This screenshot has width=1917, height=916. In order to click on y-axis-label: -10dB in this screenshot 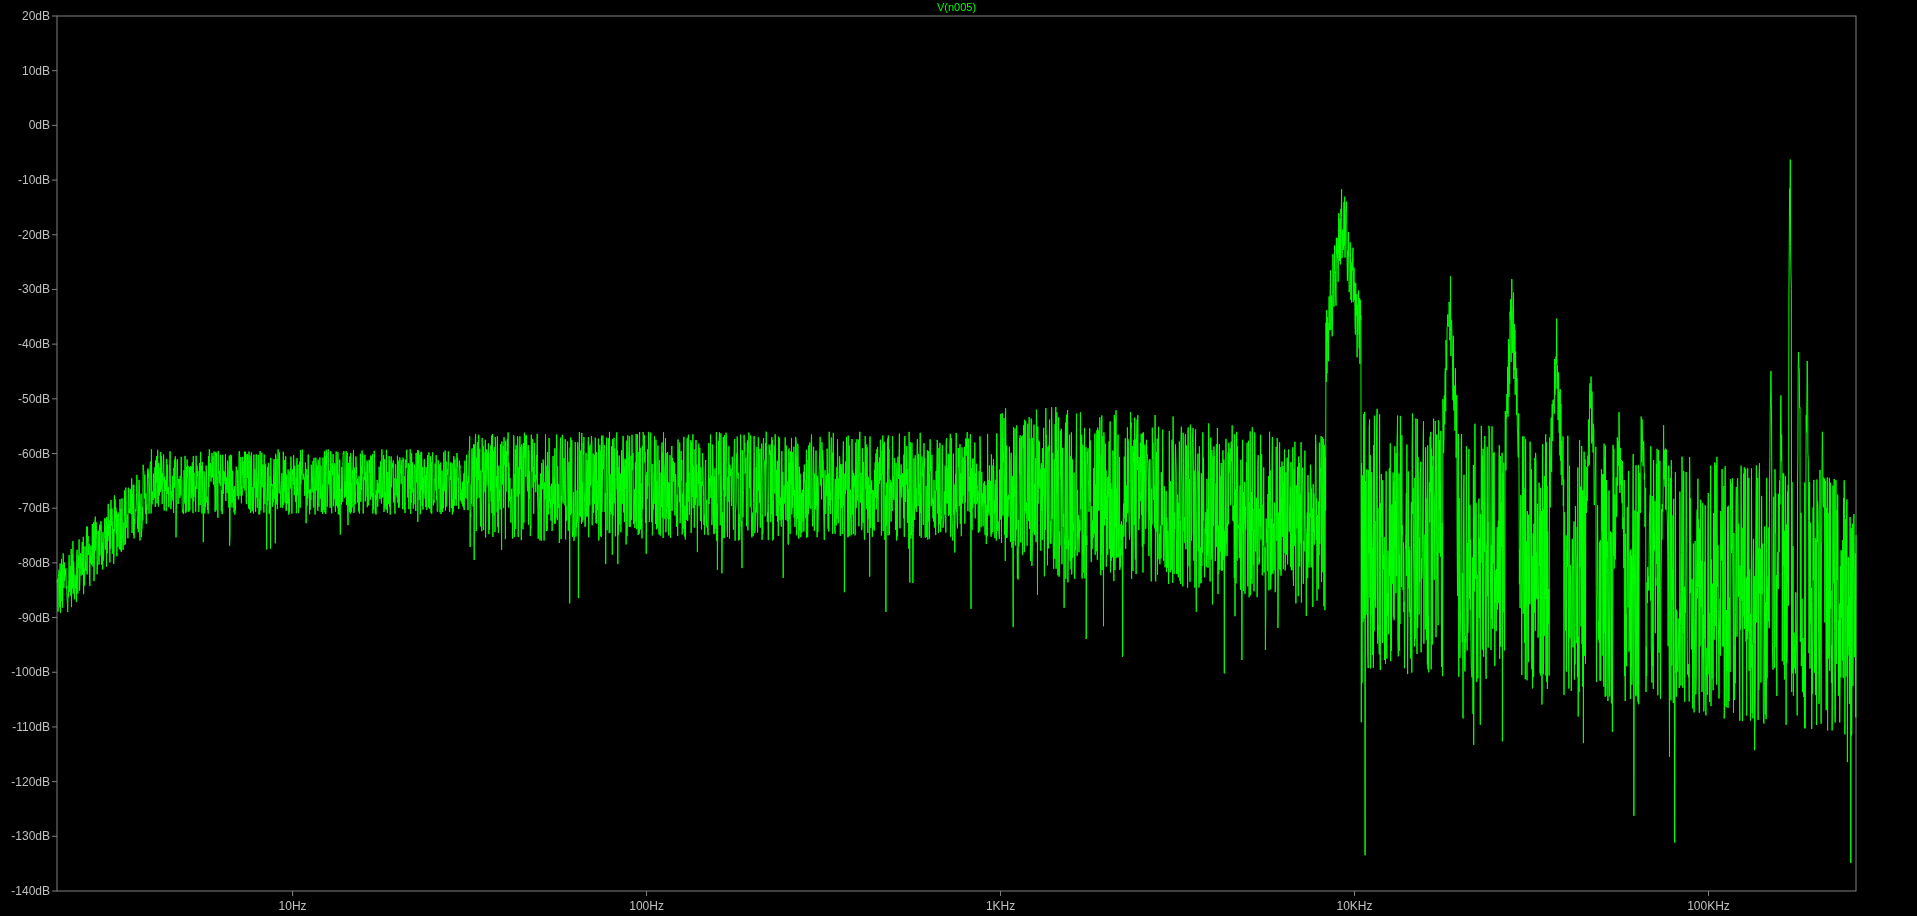, I will do `click(33, 180)`.